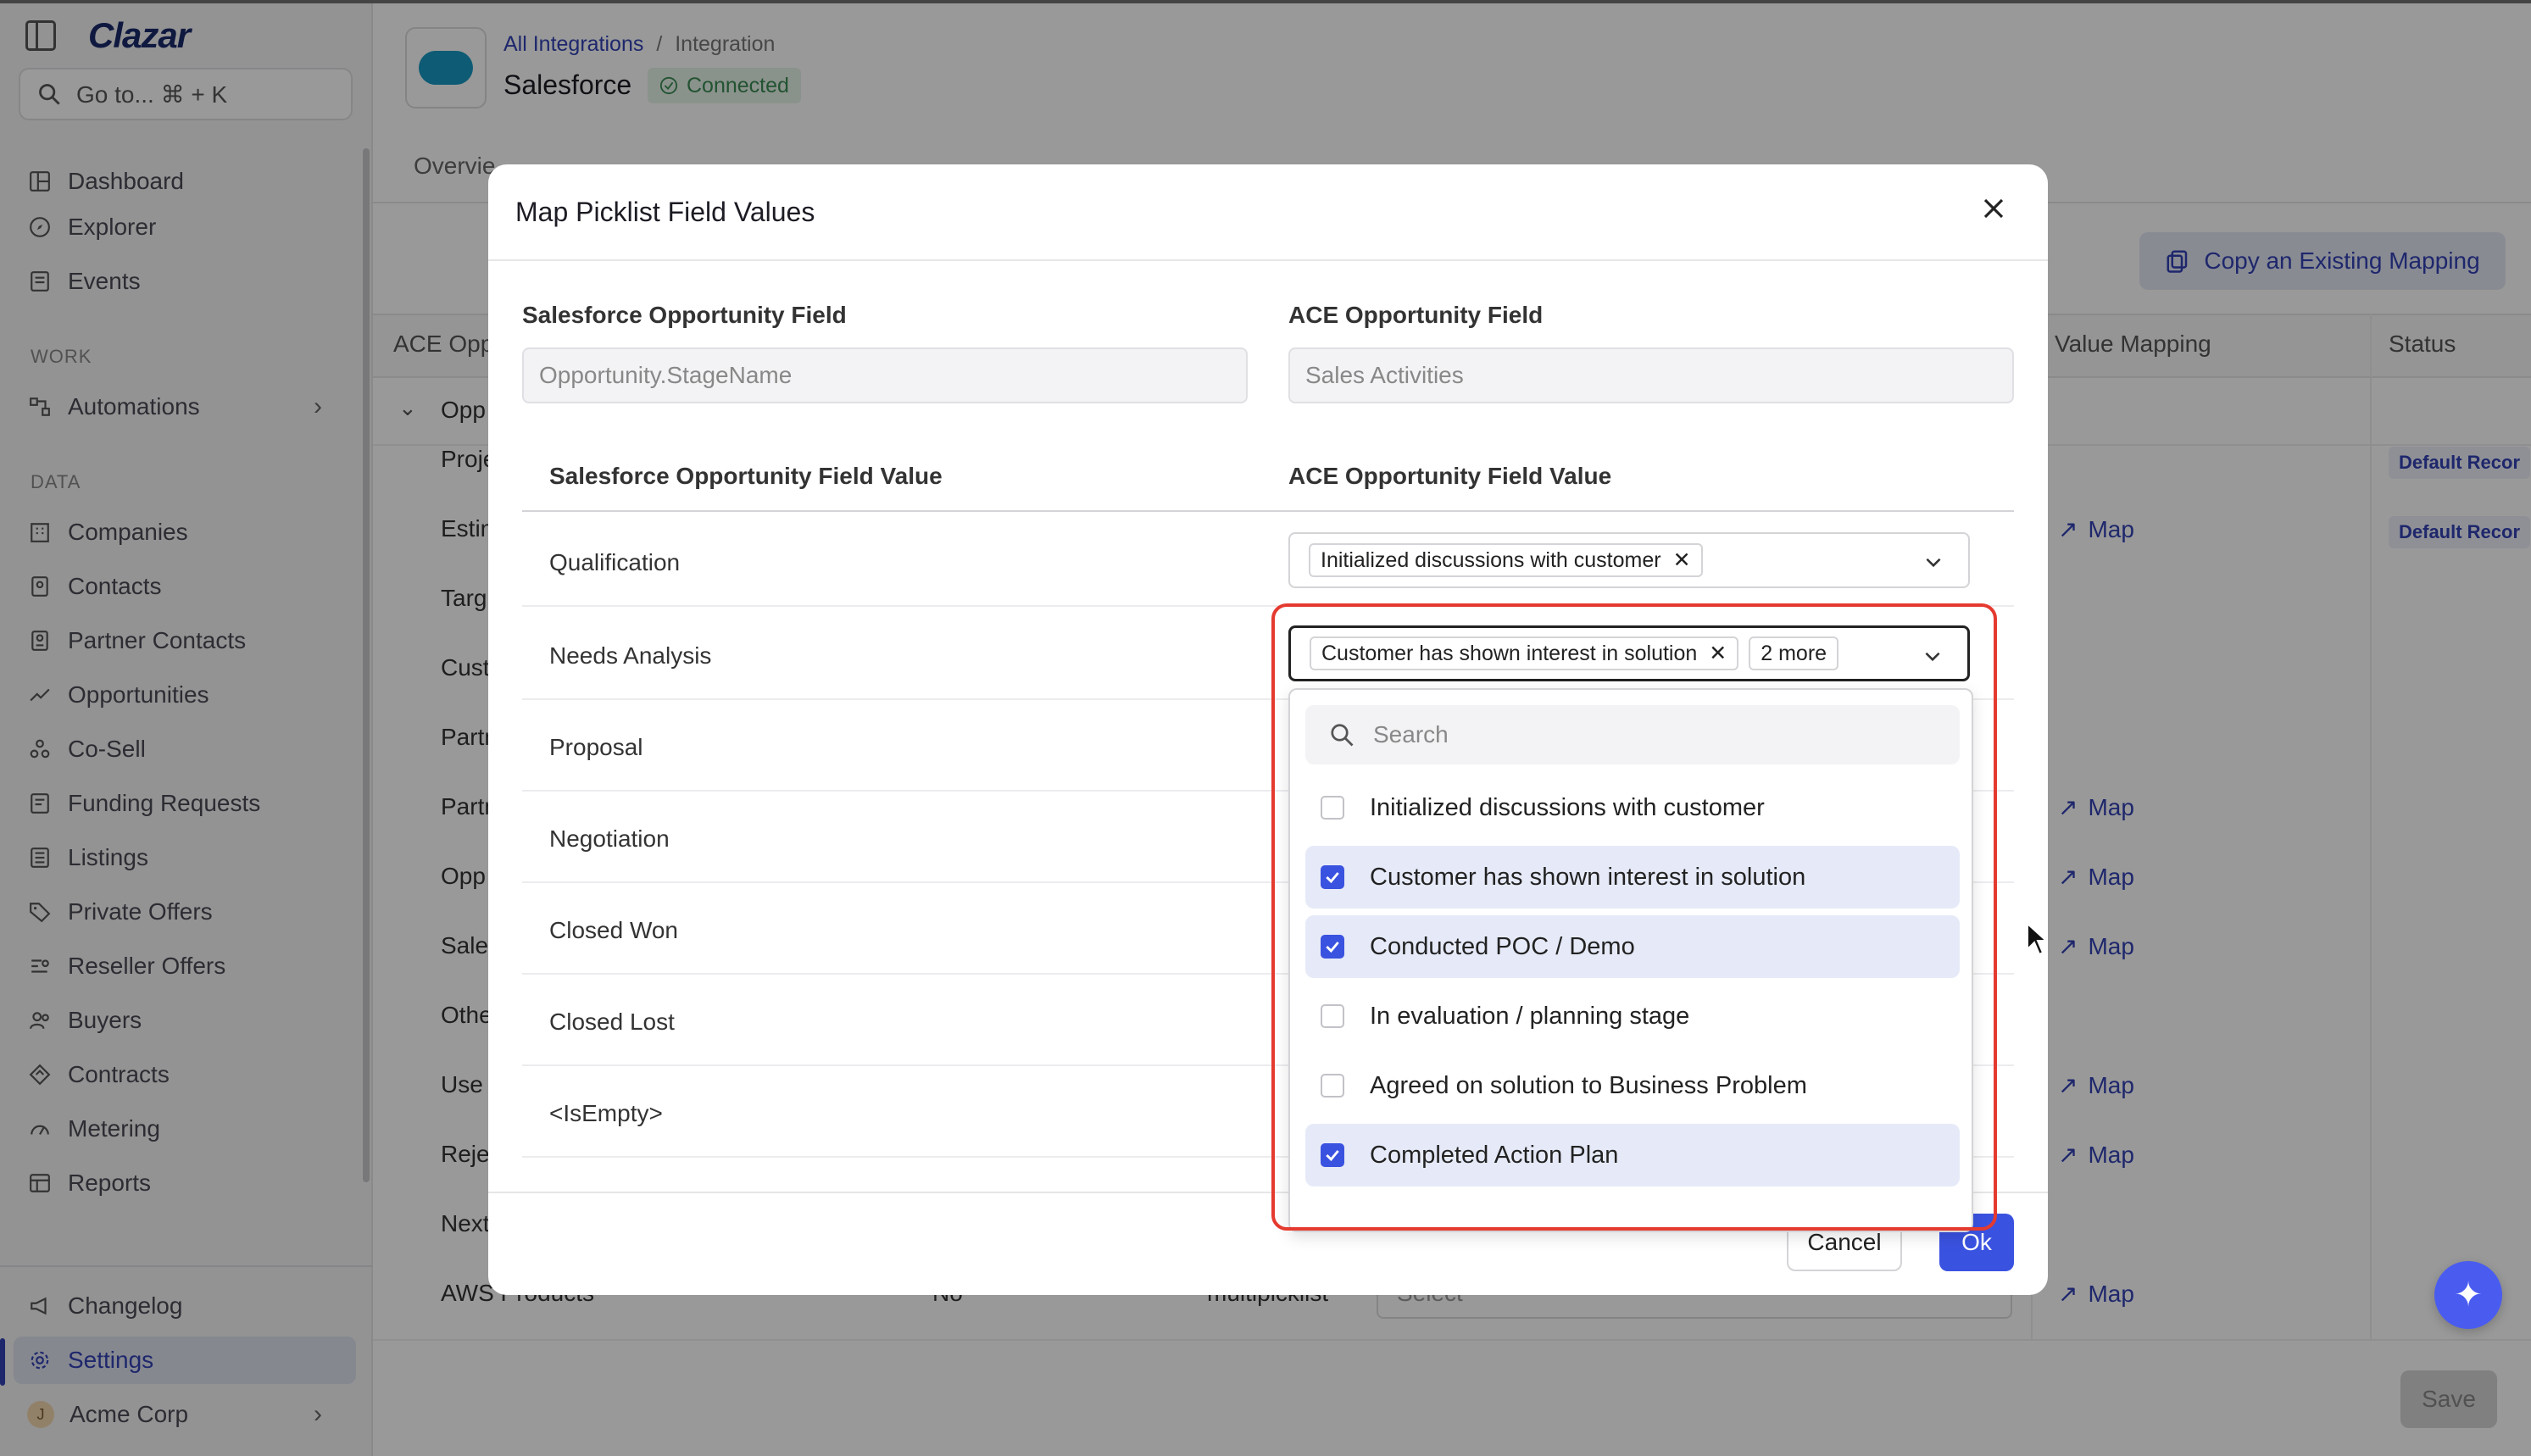 This screenshot has width=2531, height=1456. I want to click on col-sf-value-header: Salesforce Opportunity Field Value, so click(746, 476).